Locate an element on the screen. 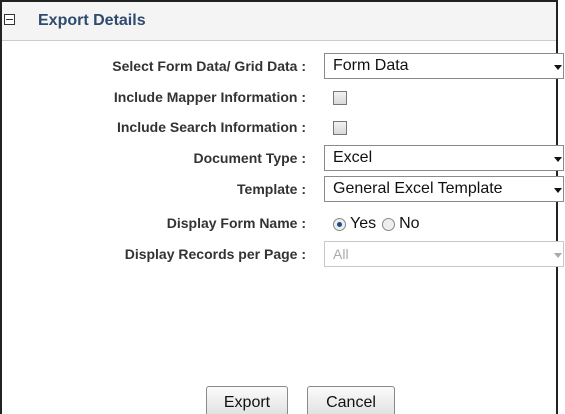  records-per-page-value: All is located at coordinates (341, 254).